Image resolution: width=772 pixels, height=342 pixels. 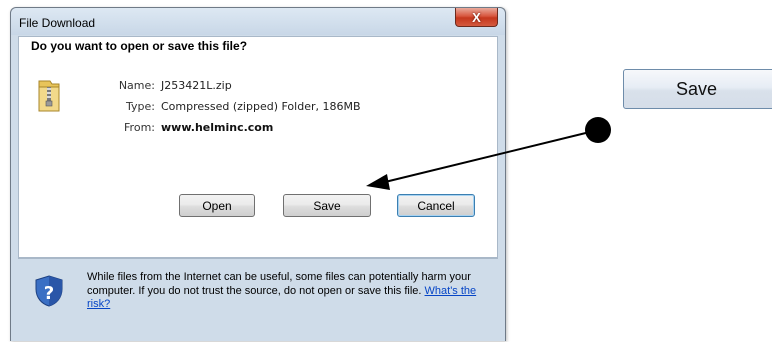 I want to click on pointer-arrow, so click(x=488, y=153).